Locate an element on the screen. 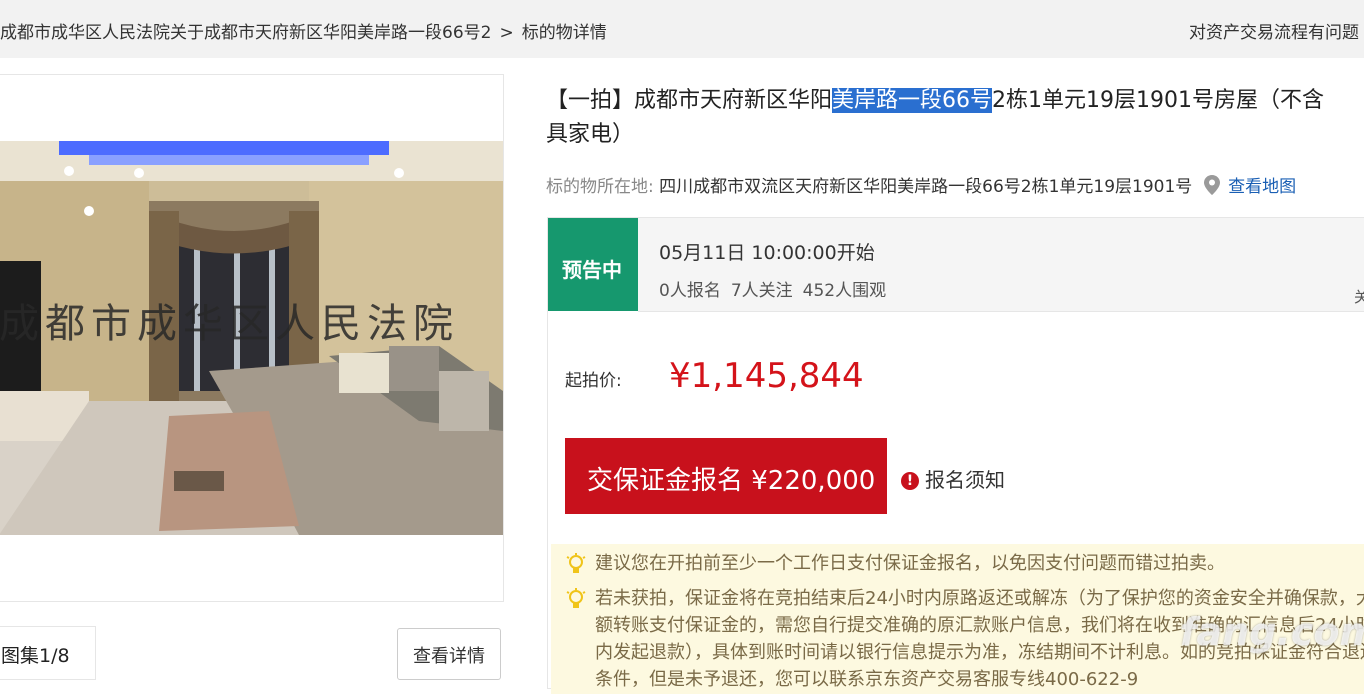  starting-price-value: ¥1,145,844 is located at coordinates (766, 376).